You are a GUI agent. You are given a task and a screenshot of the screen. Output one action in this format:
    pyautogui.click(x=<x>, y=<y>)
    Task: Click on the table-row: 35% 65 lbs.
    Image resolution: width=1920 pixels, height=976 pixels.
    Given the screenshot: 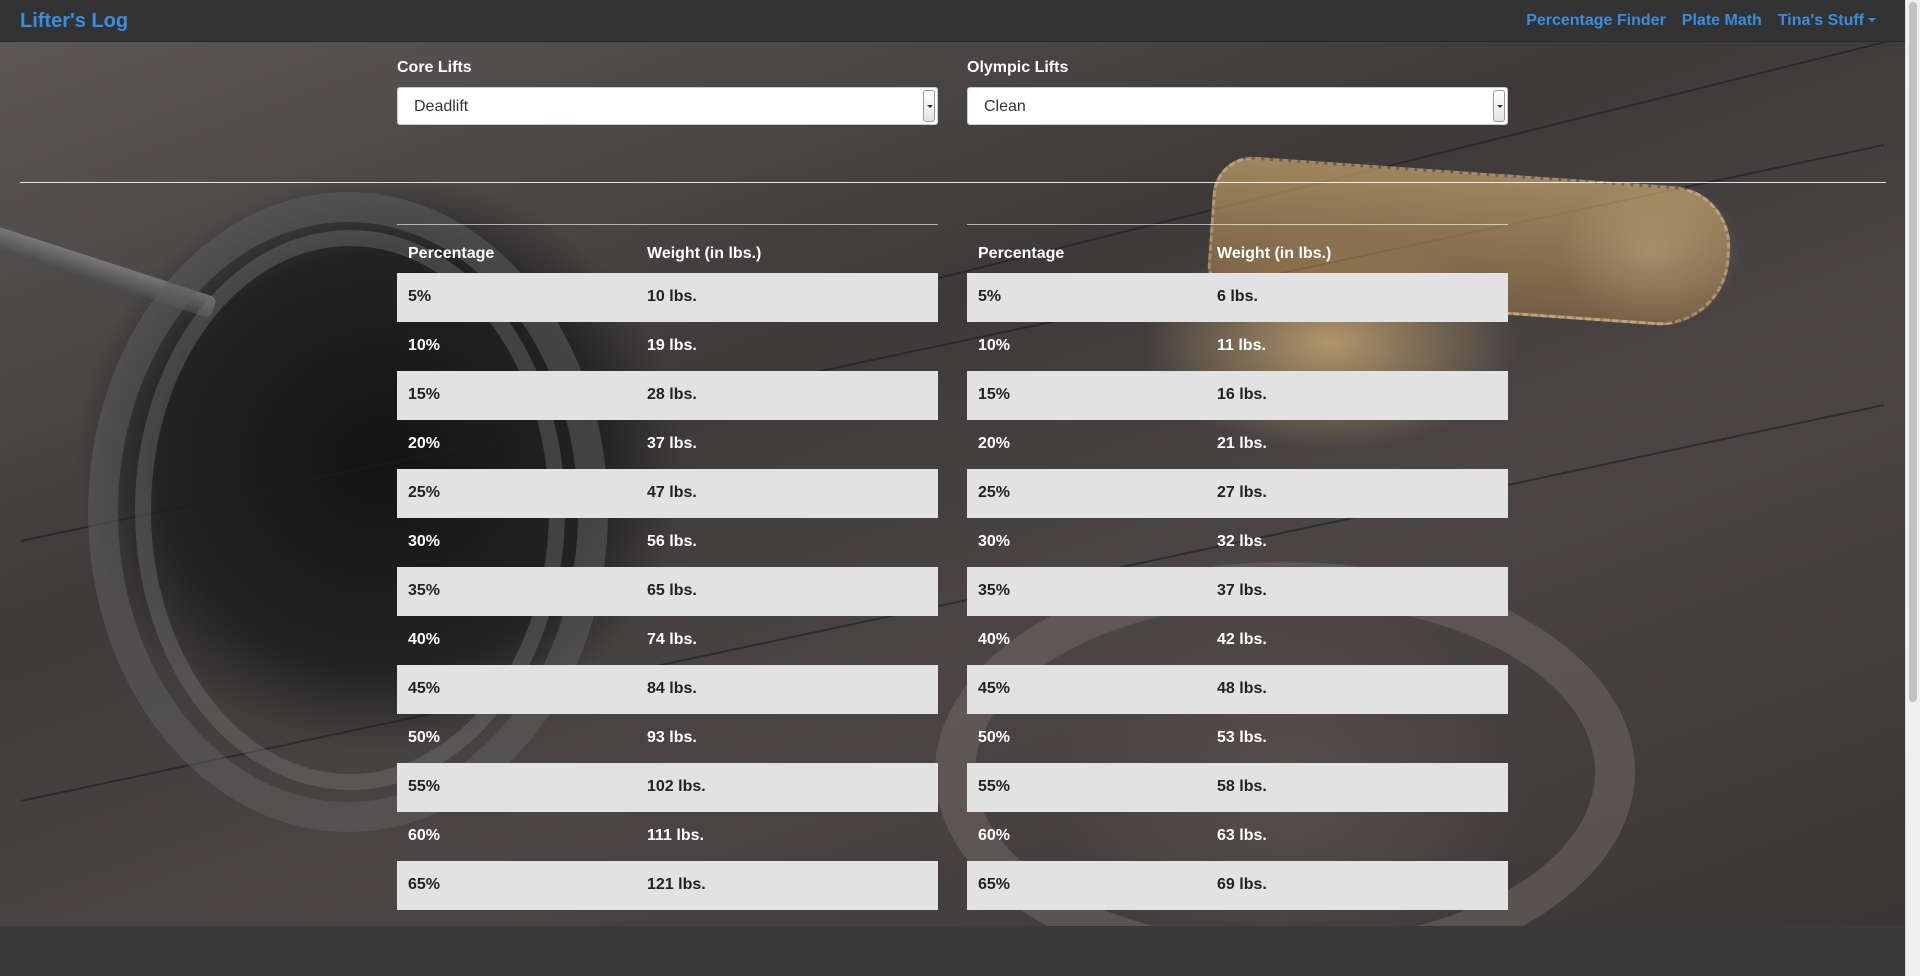 What is the action you would take?
    pyautogui.click(x=667, y=591)
    